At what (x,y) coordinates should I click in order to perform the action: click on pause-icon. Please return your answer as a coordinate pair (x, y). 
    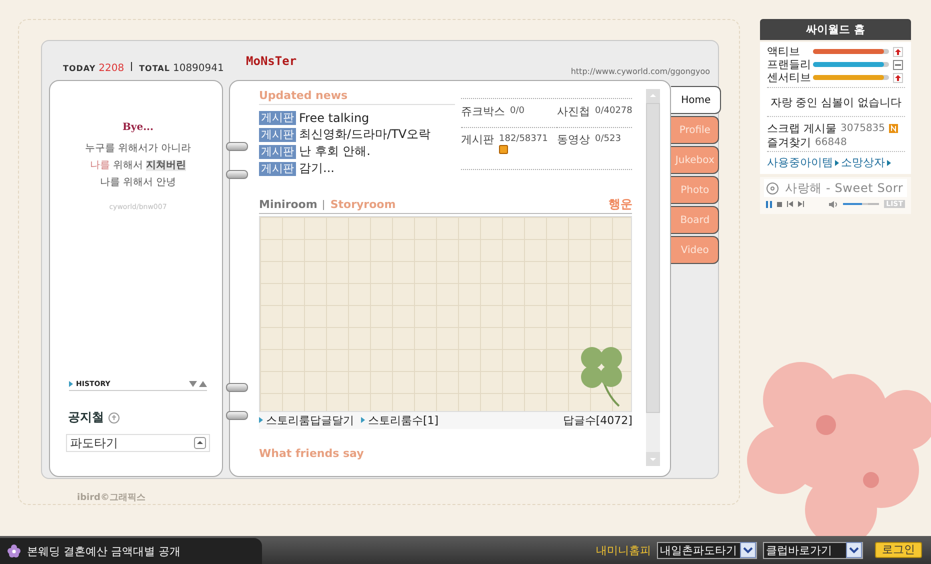
    Looking at the image, I should click on (769, 204).